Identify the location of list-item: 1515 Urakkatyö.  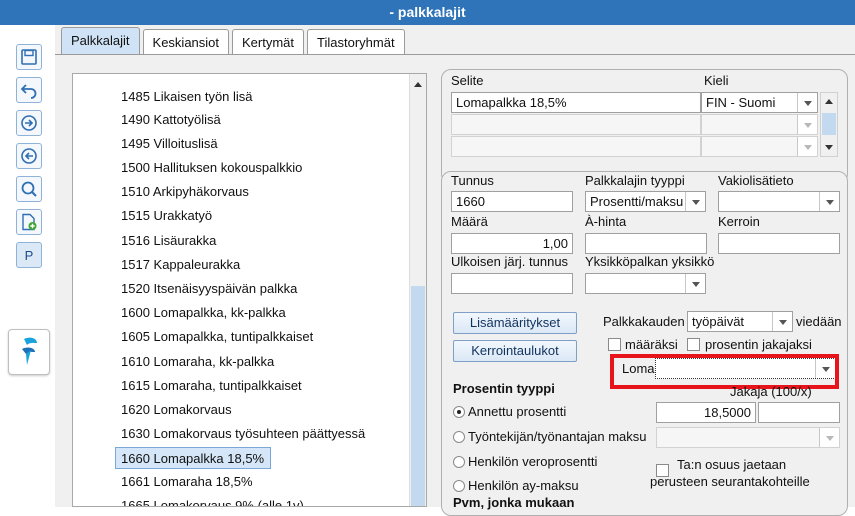
(166, 216).